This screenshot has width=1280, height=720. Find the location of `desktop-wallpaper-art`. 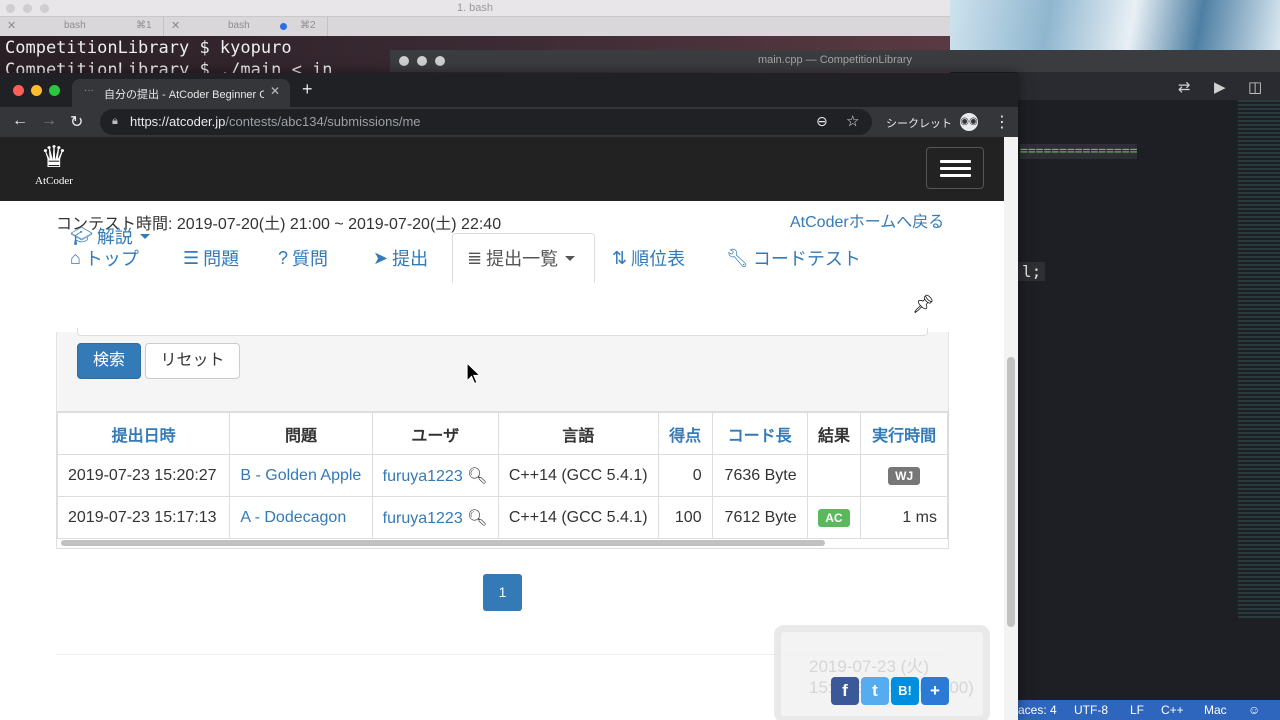

desktop-wallpaper-art is located at coordinates (1115, 25).